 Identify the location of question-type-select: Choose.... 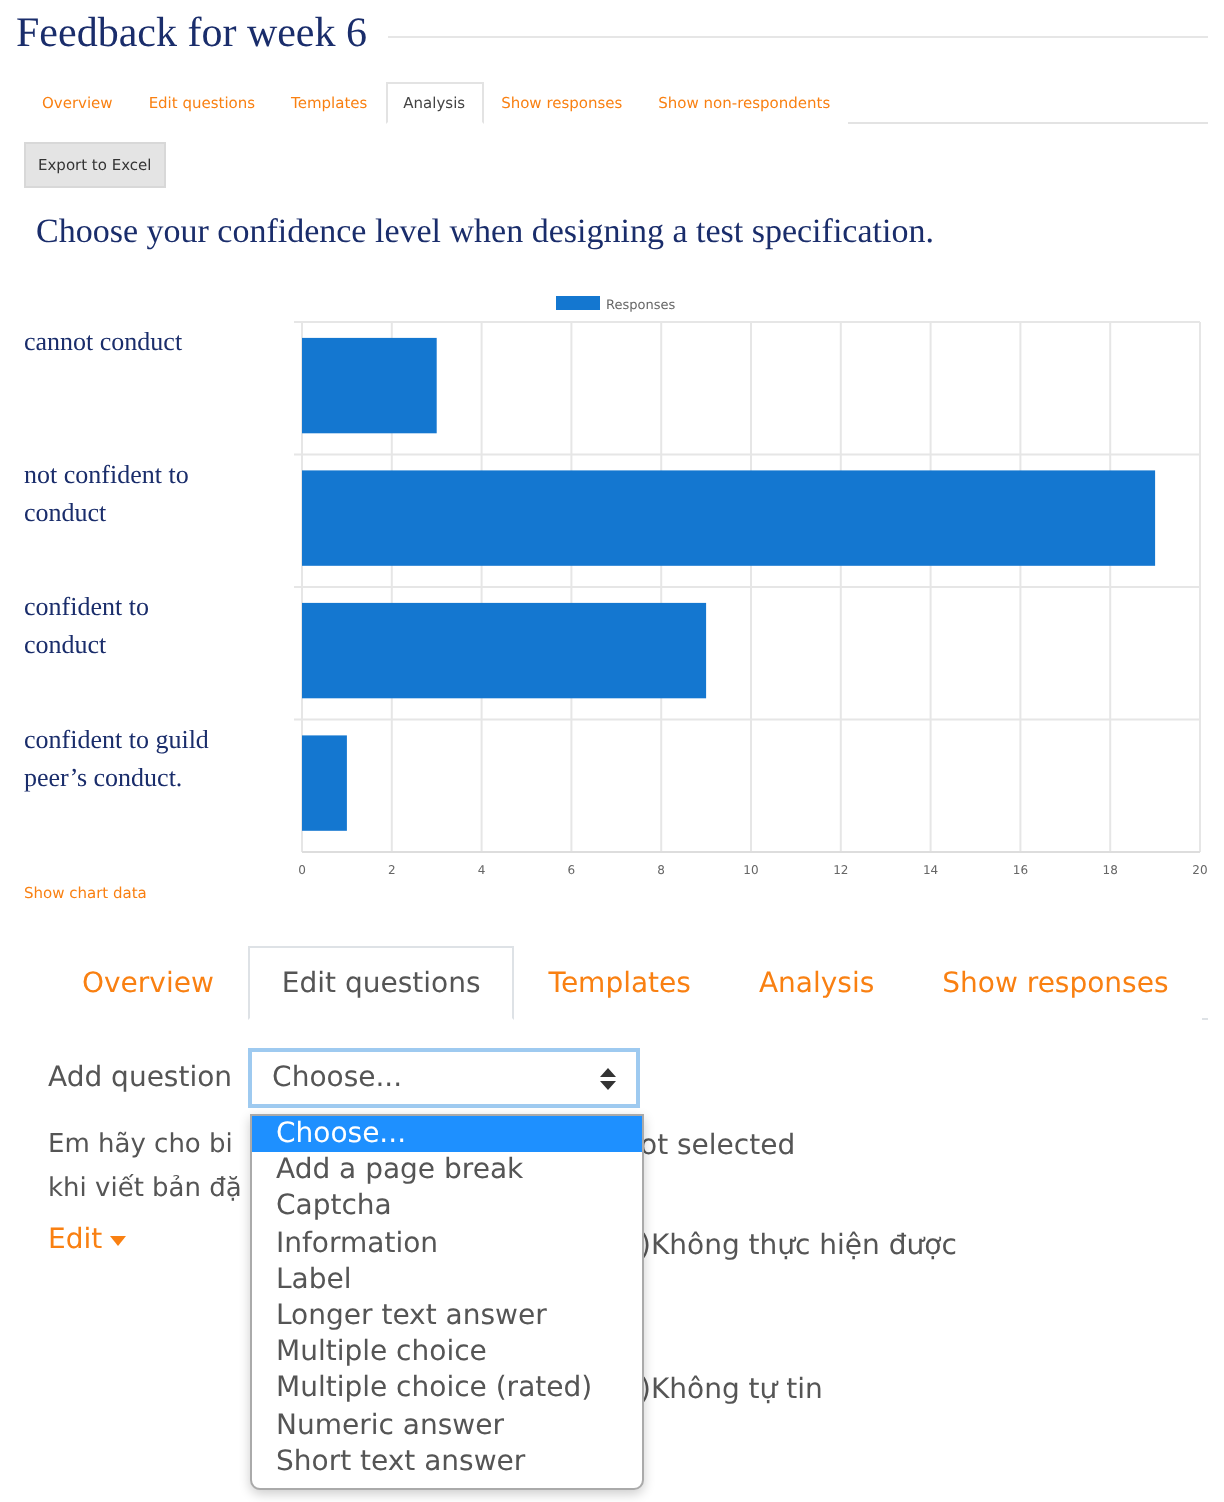
(444, 1078).